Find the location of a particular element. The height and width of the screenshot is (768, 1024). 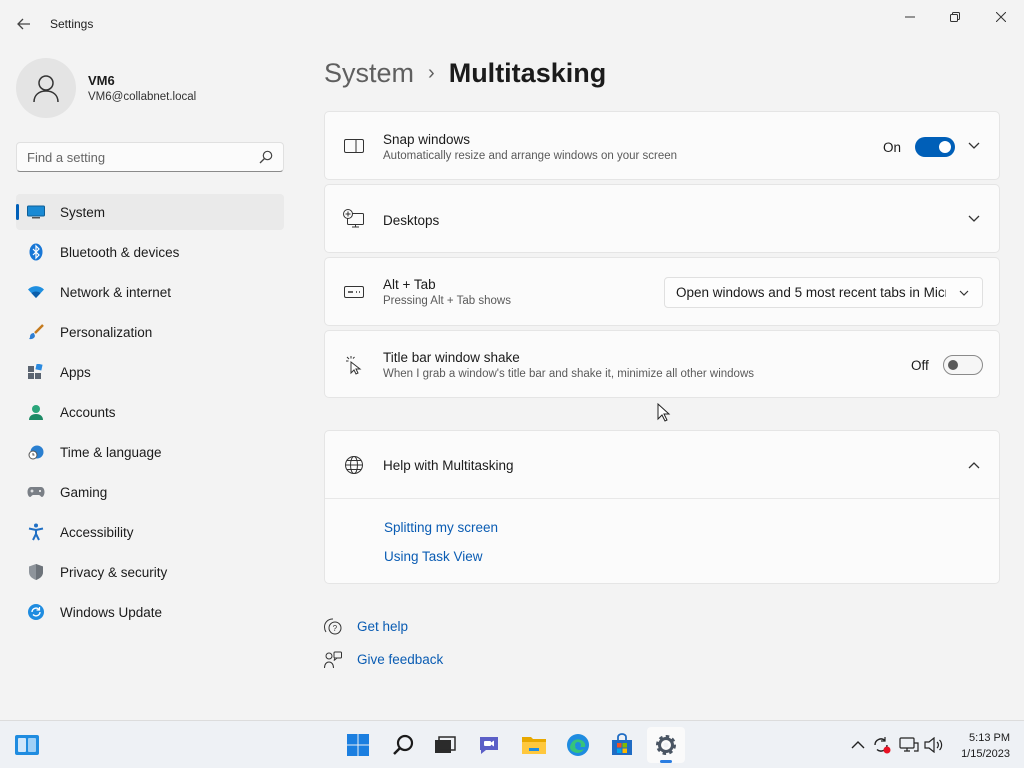

divider is located at coordinates (662, 498).